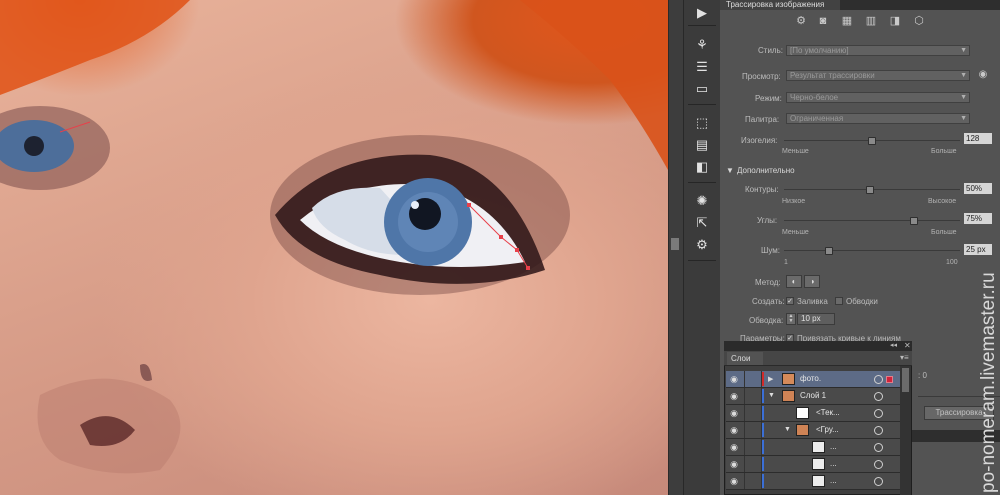 The width and height of the screenshot is (1000, 495). What do you see at coordinates (893, 345) in the screenshot?
I see `collapse-icon: ◂◂` at bounding box center [893, 345].